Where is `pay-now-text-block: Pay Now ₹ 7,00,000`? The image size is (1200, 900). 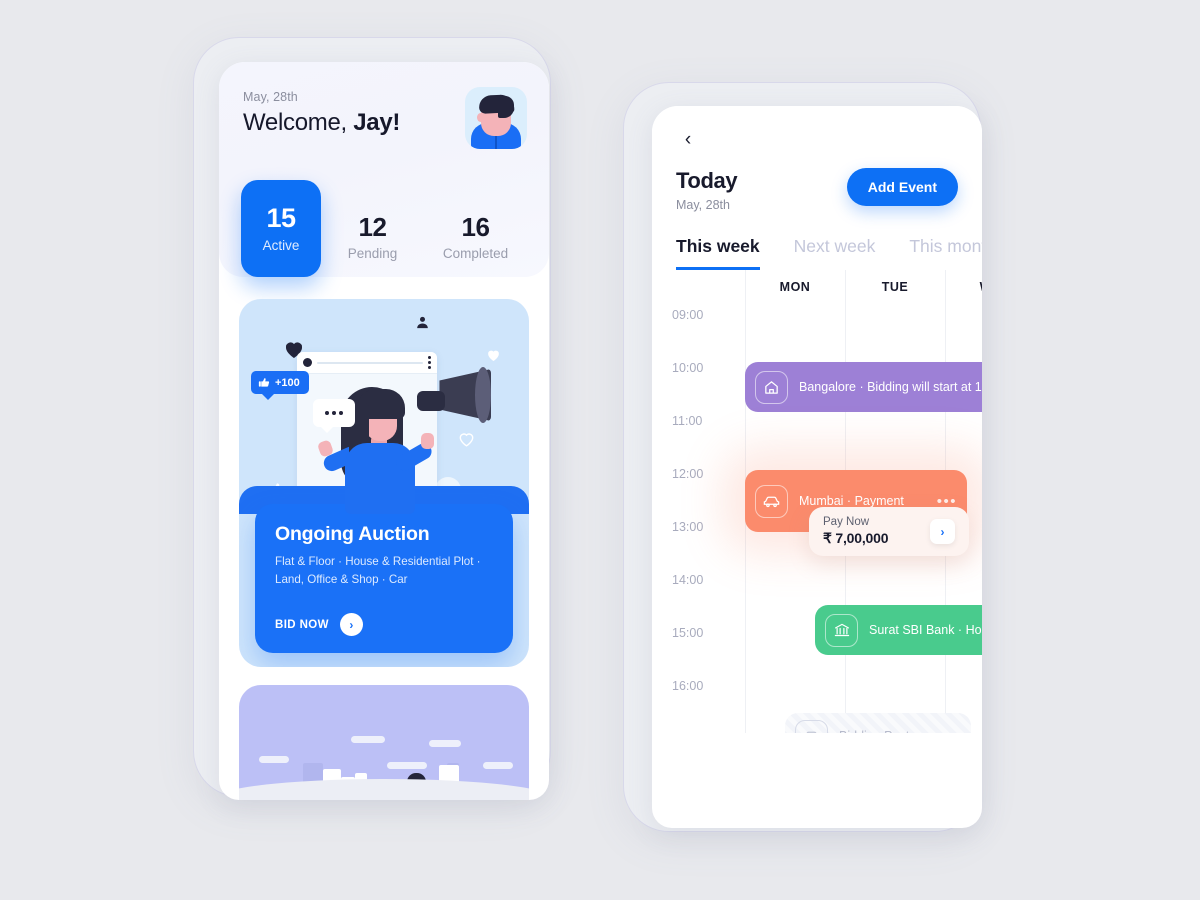
pay-now-text-block: Pay Now ₹ 7,00,000 is located at coordinates (855, 531).